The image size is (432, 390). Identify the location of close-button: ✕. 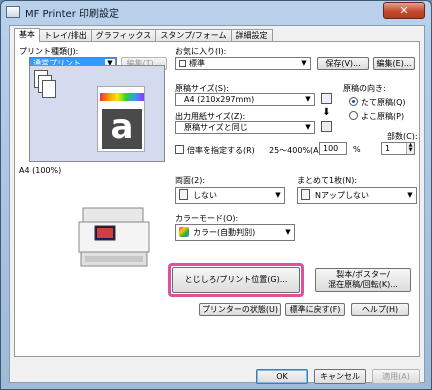
(404, 10).